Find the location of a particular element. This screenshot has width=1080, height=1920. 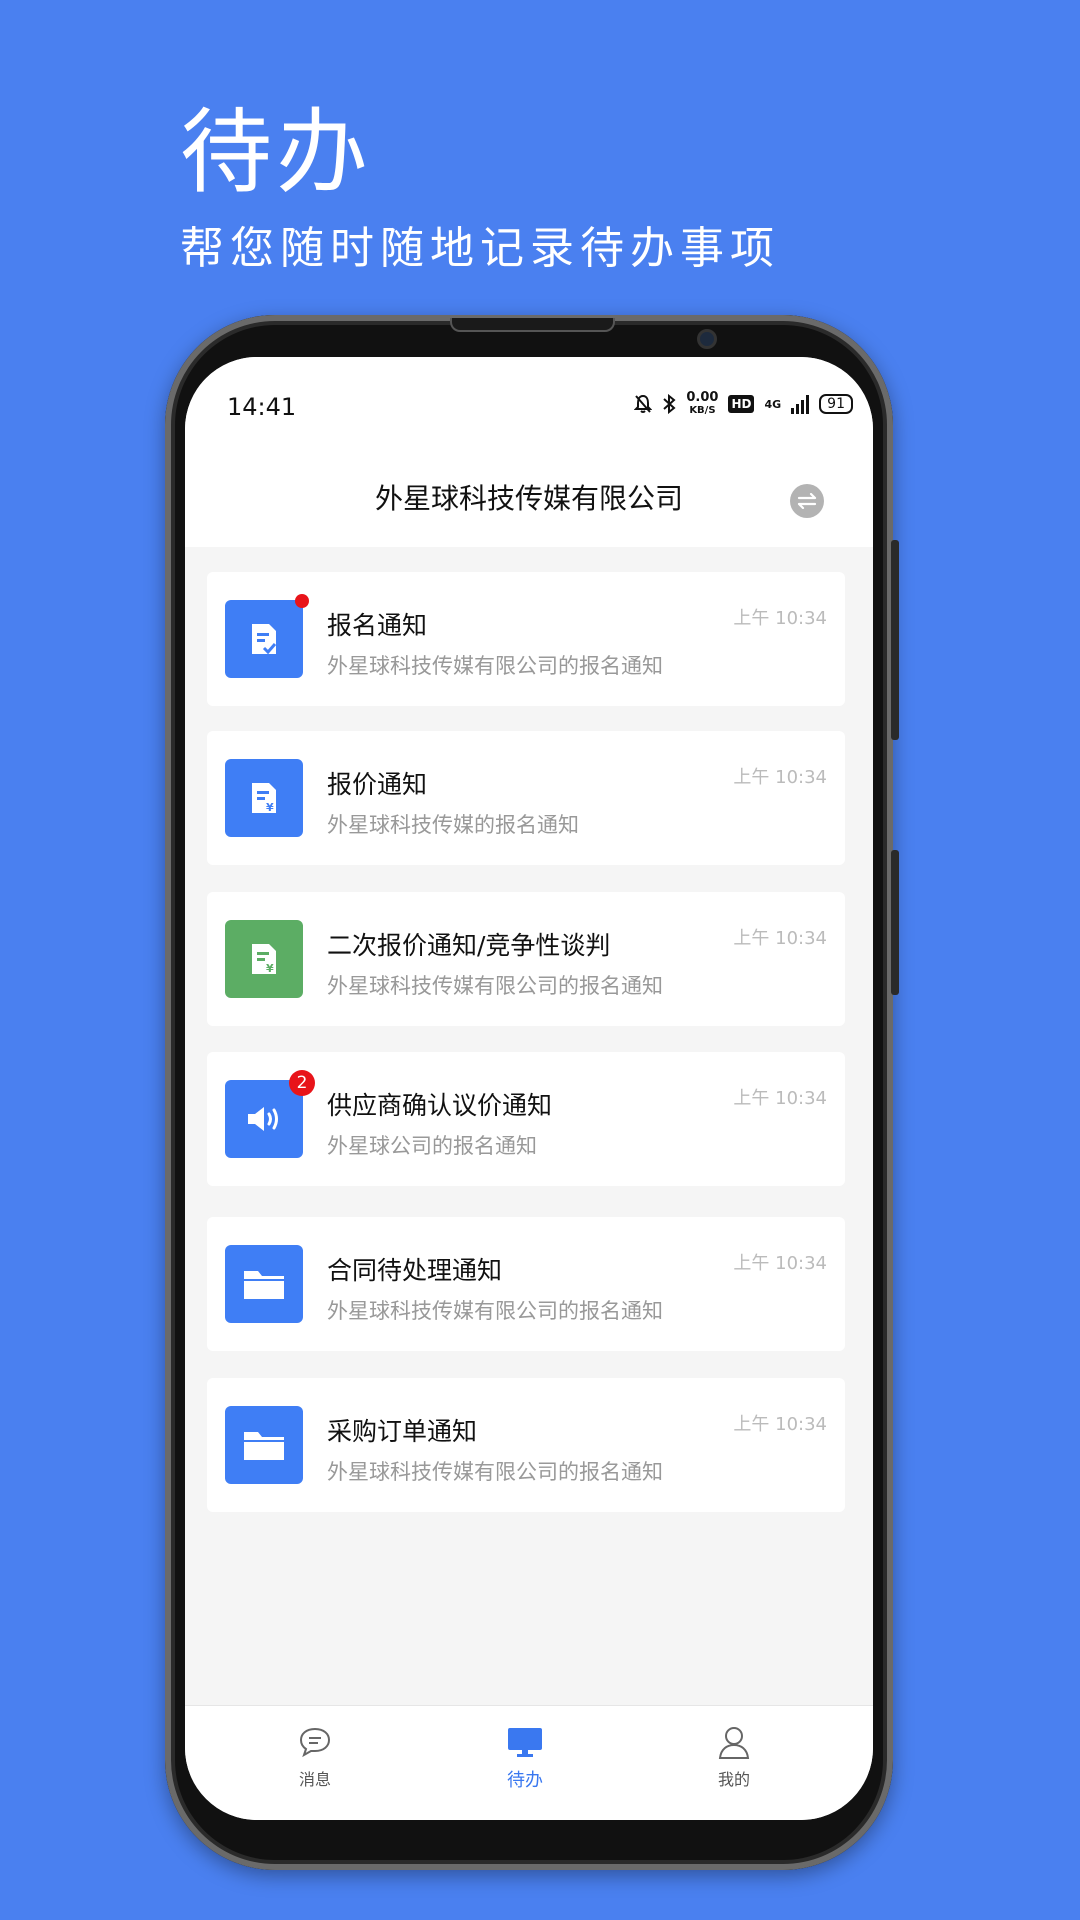

power-button is located at coordinates (895, 922).